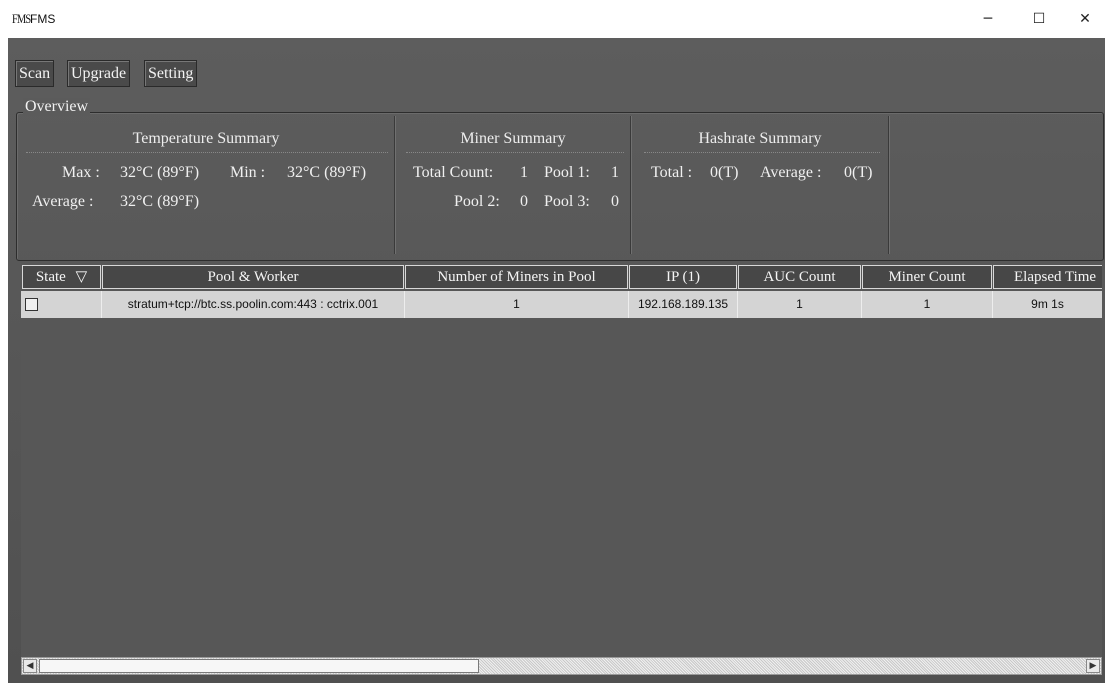 This screenshot has height=683, width=1105. I want to click on maximize-button: ☐, so click(1039, 19).